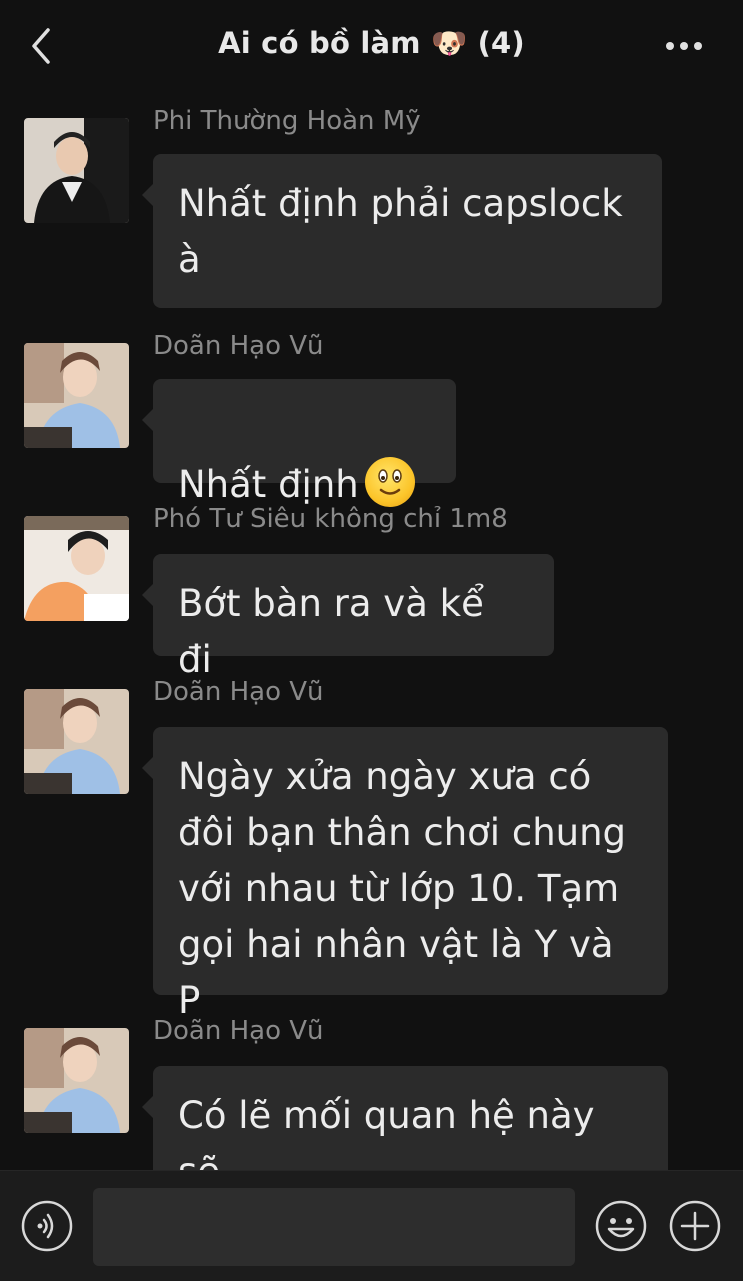  I want to click on smiling-face-emoji, so click(389, 482).